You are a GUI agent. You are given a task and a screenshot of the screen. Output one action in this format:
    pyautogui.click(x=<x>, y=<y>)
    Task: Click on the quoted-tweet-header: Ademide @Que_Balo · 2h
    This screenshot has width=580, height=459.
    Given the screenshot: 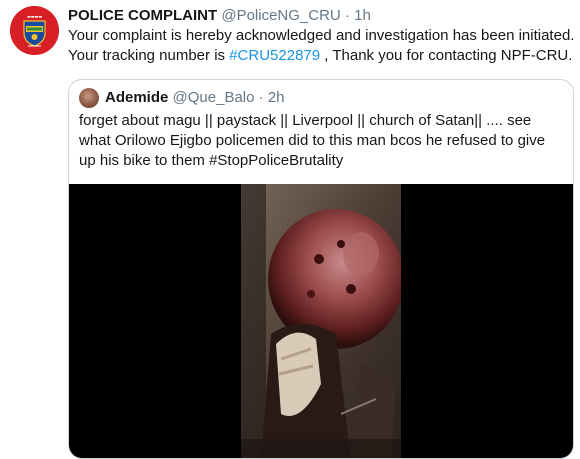 What is the action you would take?
    pyautogui.click(x=195, y=98)
    